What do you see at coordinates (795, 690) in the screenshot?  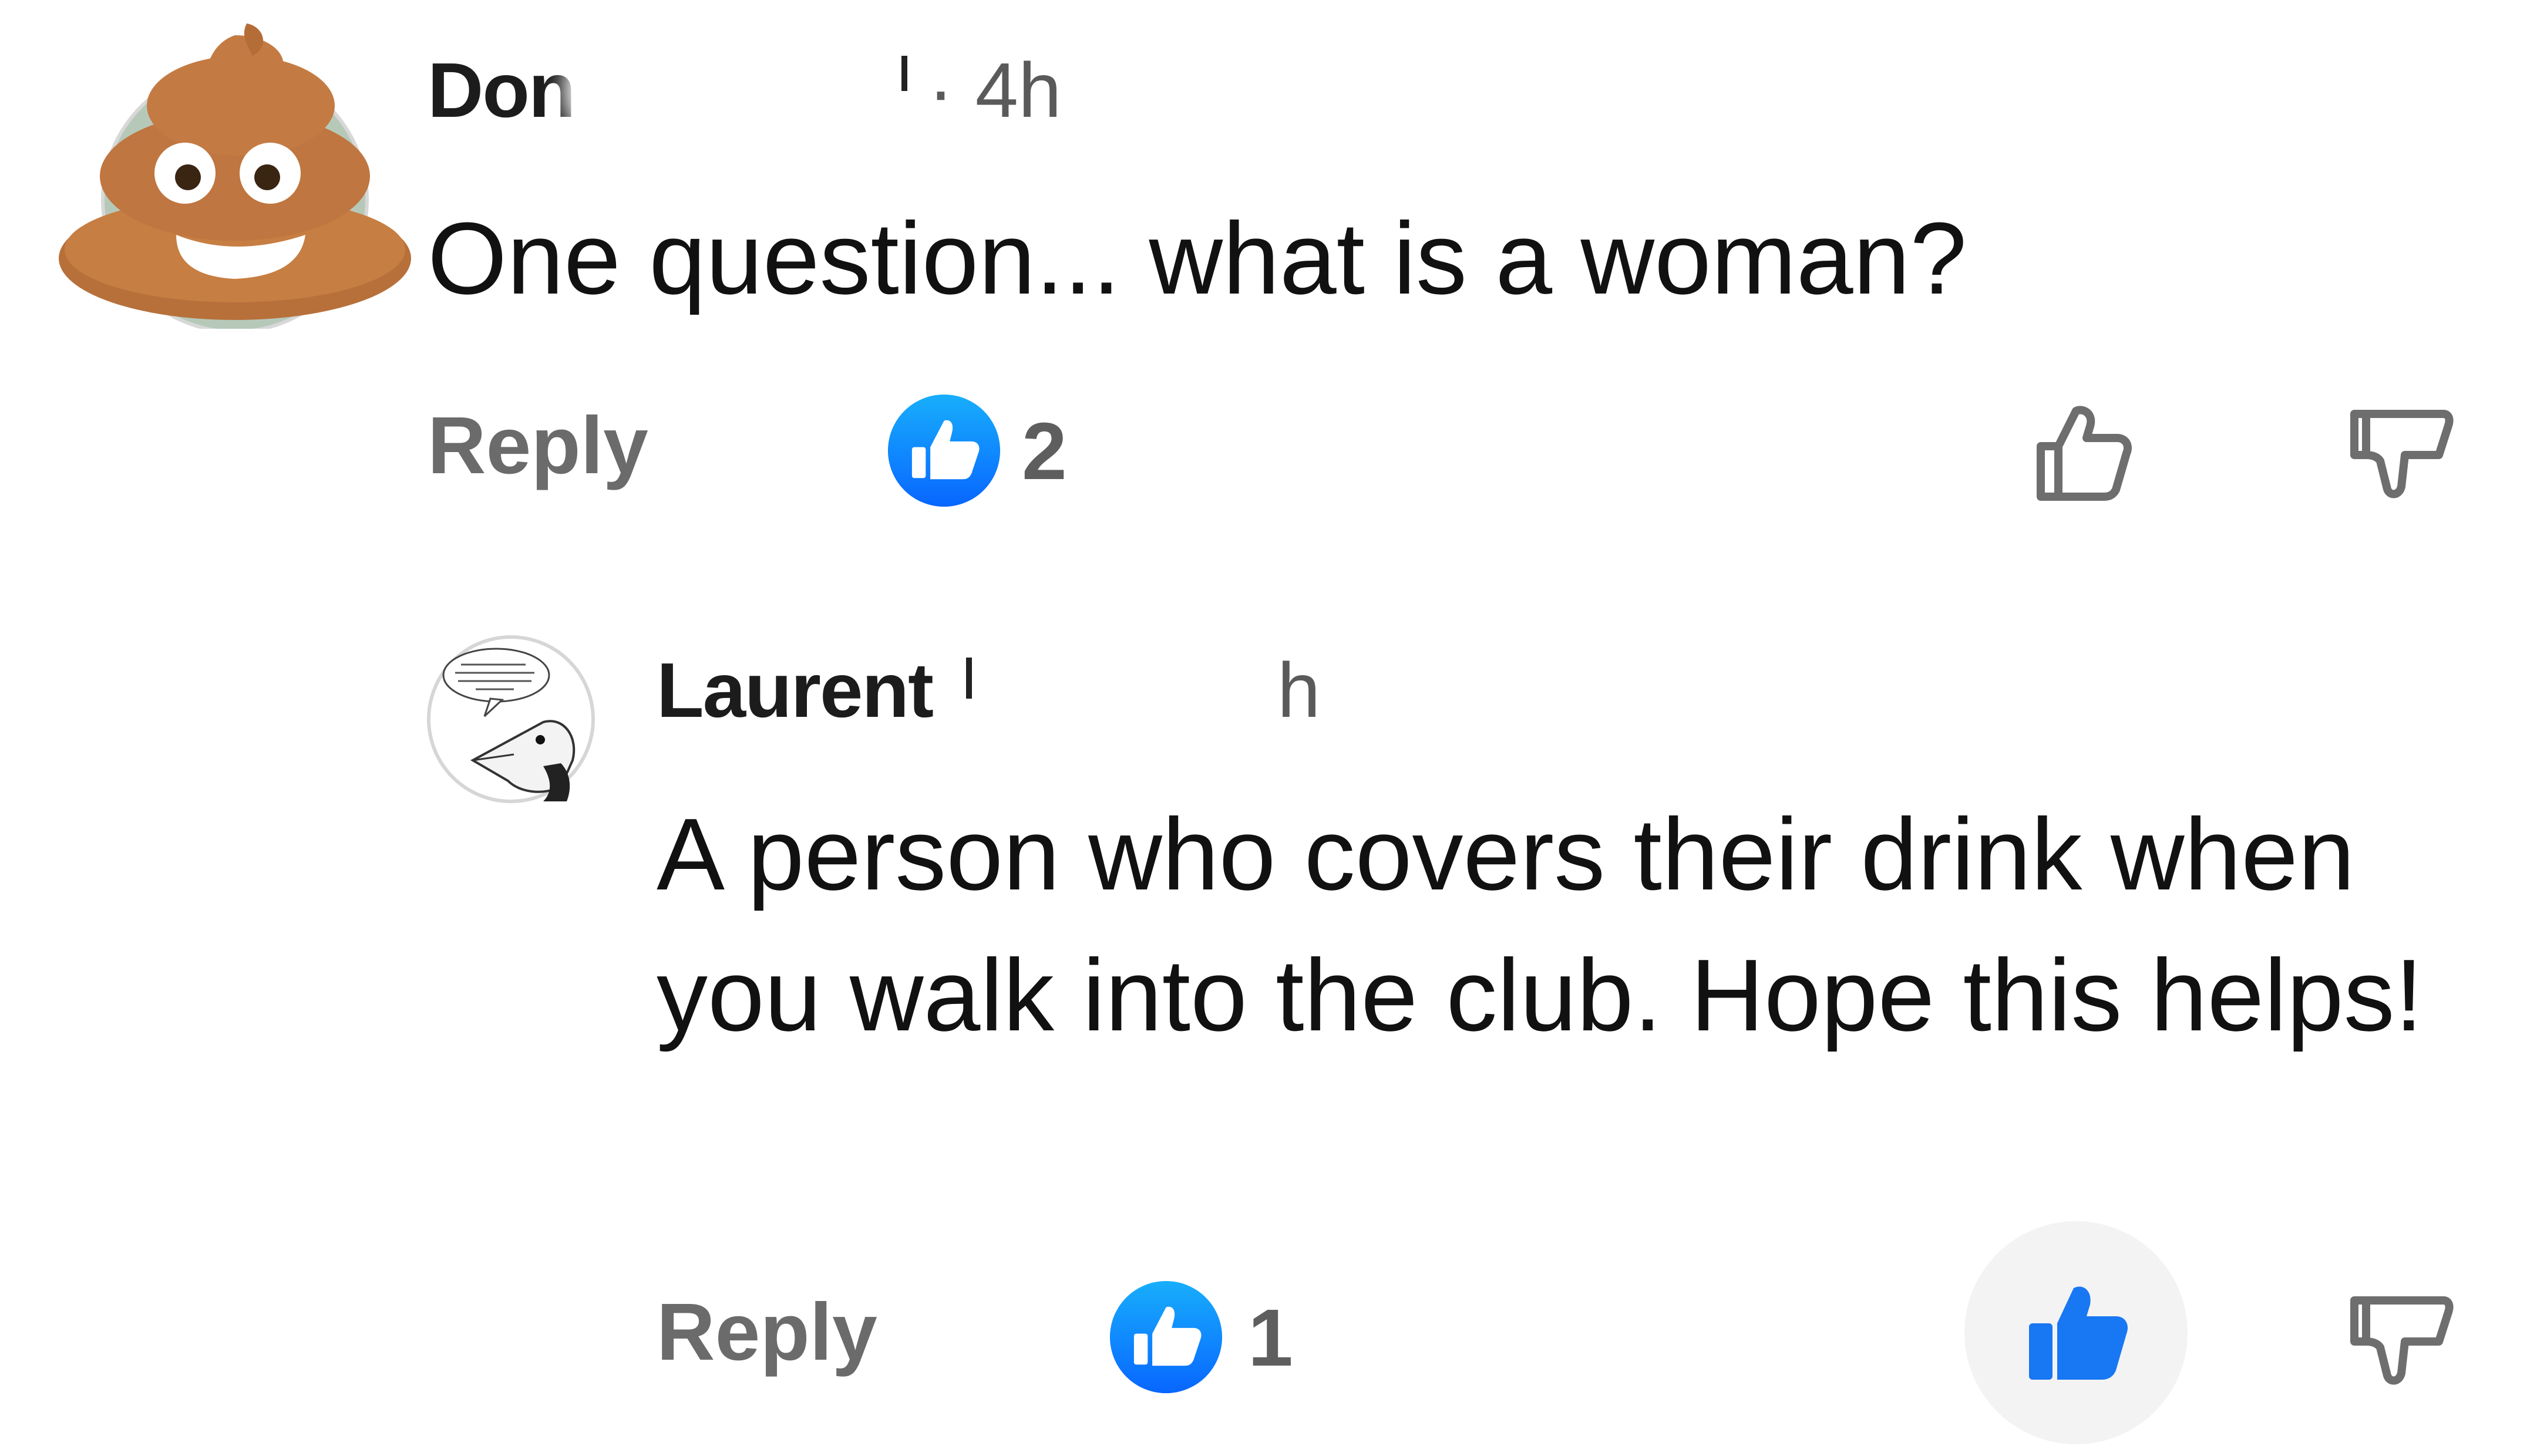 I see `comment-author: Laurent` at bounding box center [795, 690].